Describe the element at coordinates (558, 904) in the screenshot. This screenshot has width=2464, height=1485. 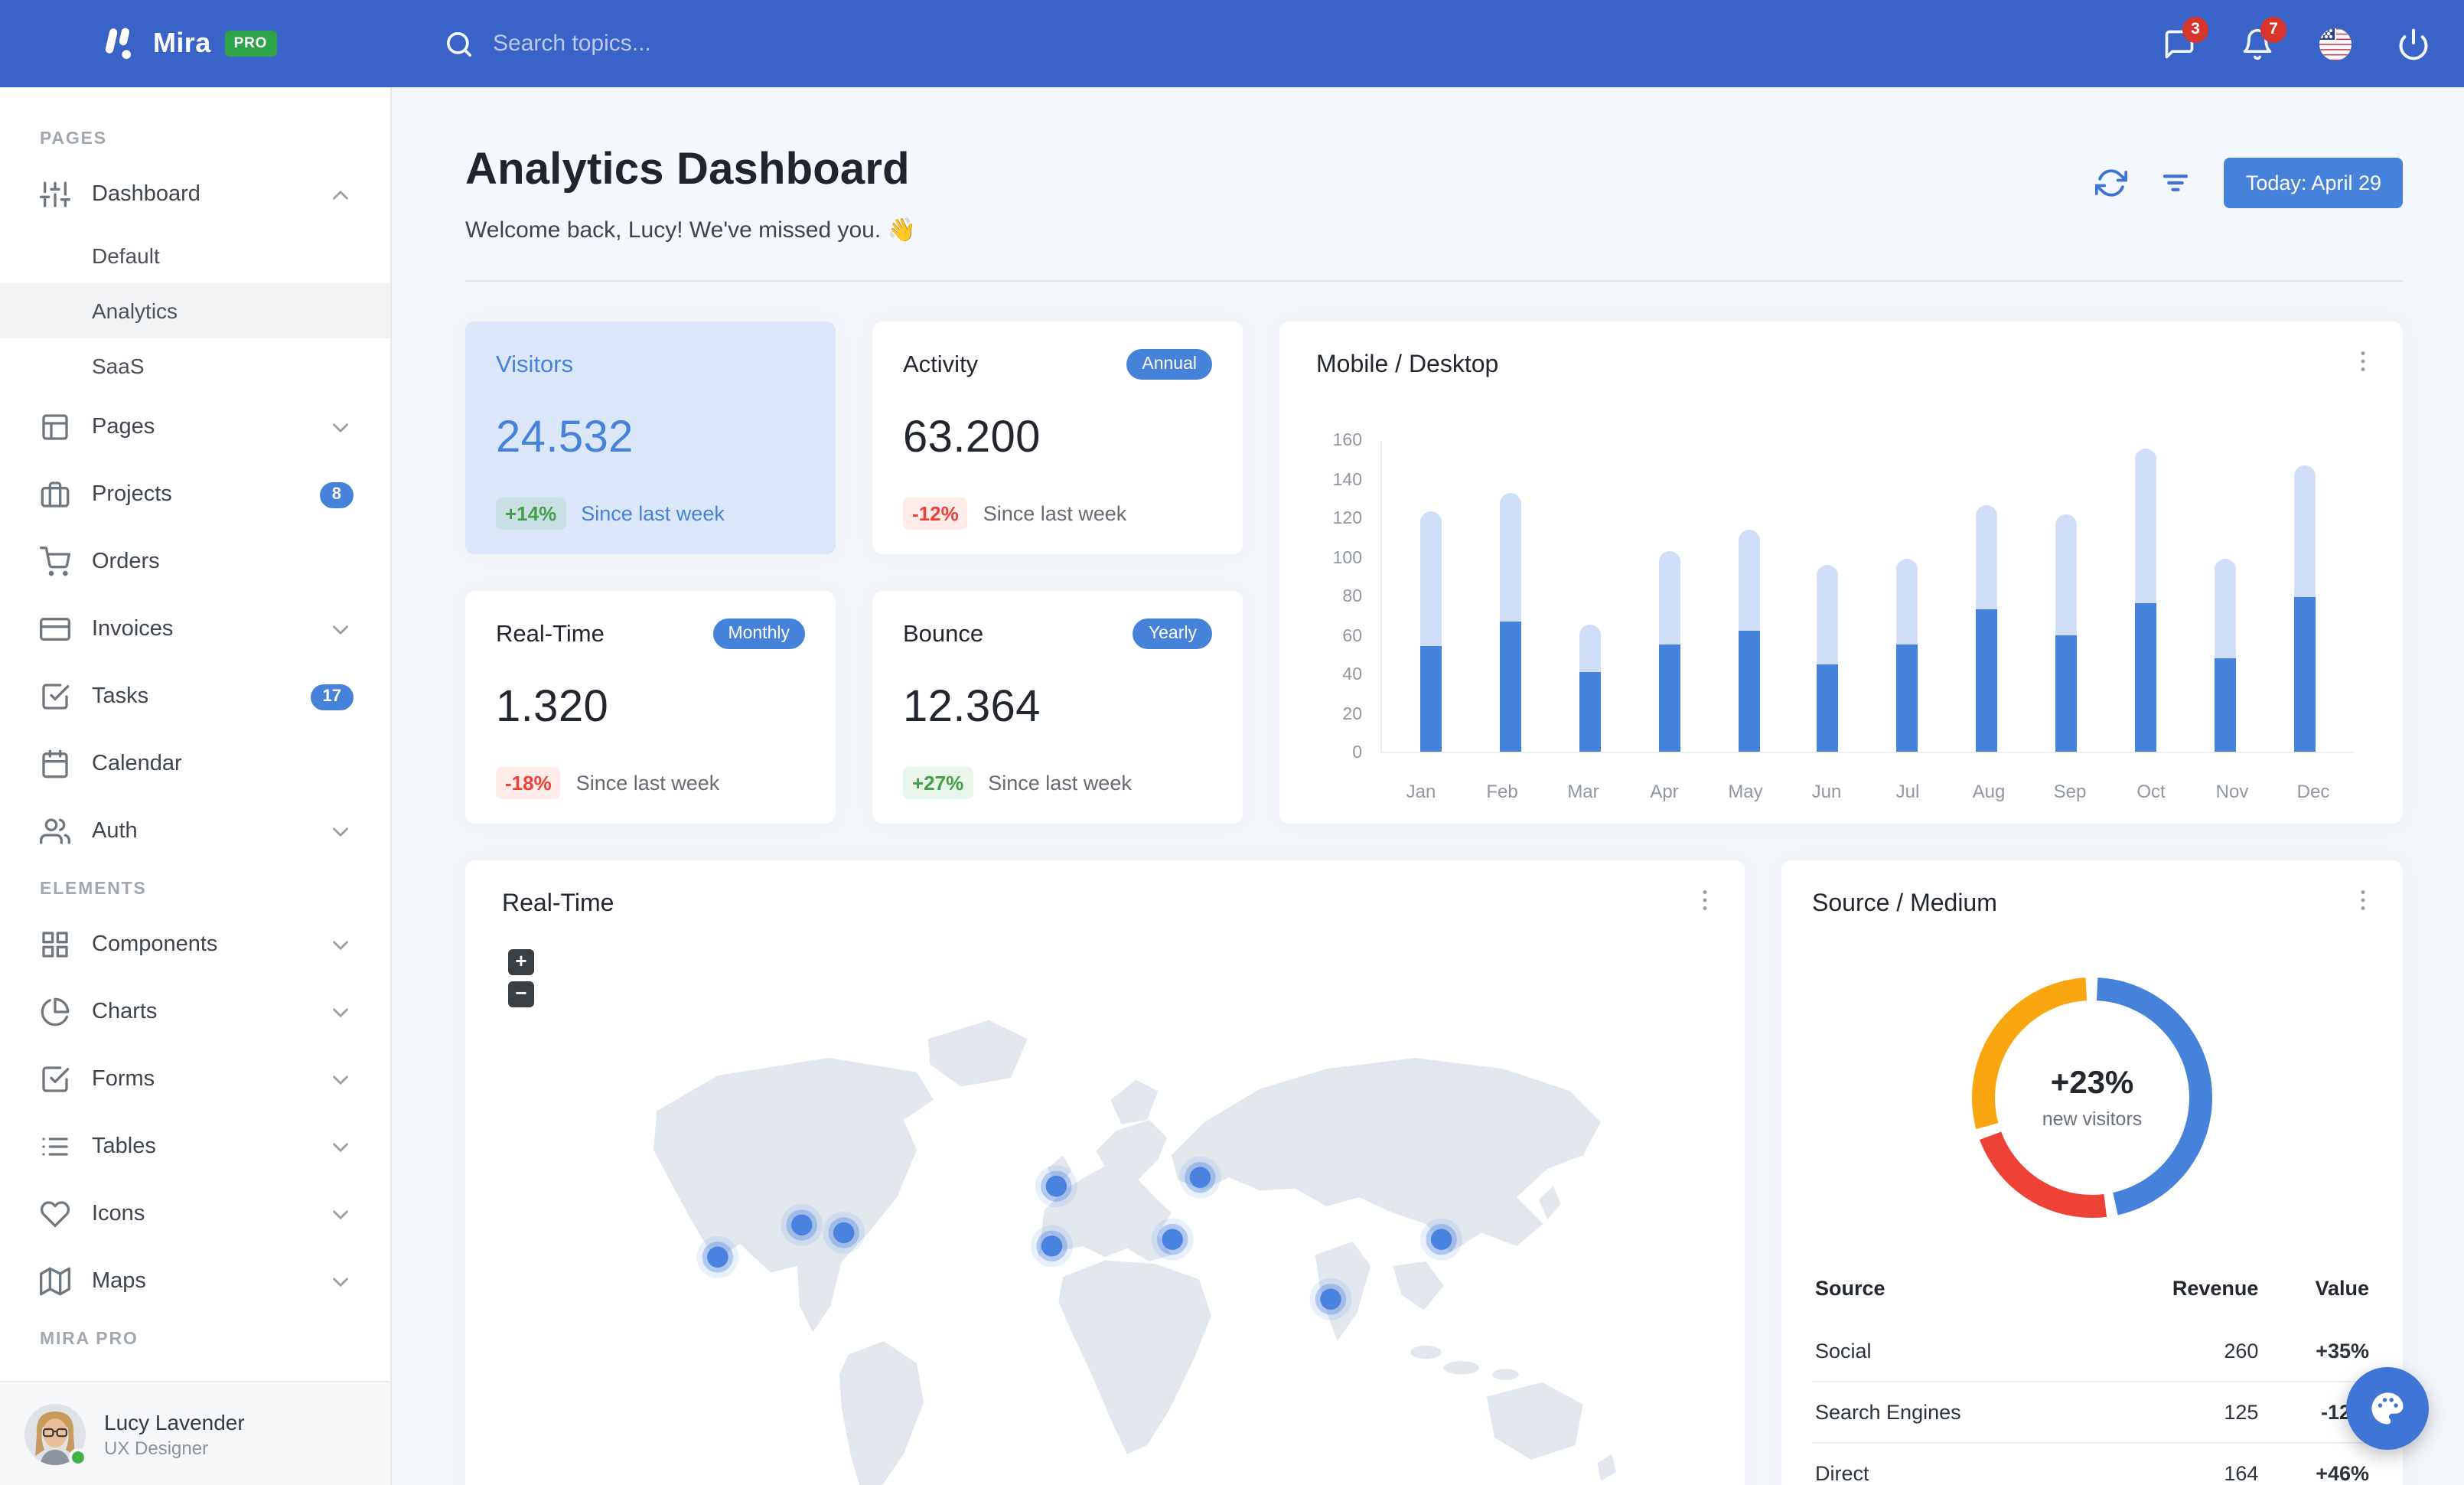
I see `map-card-title: Real-Time` at that location.